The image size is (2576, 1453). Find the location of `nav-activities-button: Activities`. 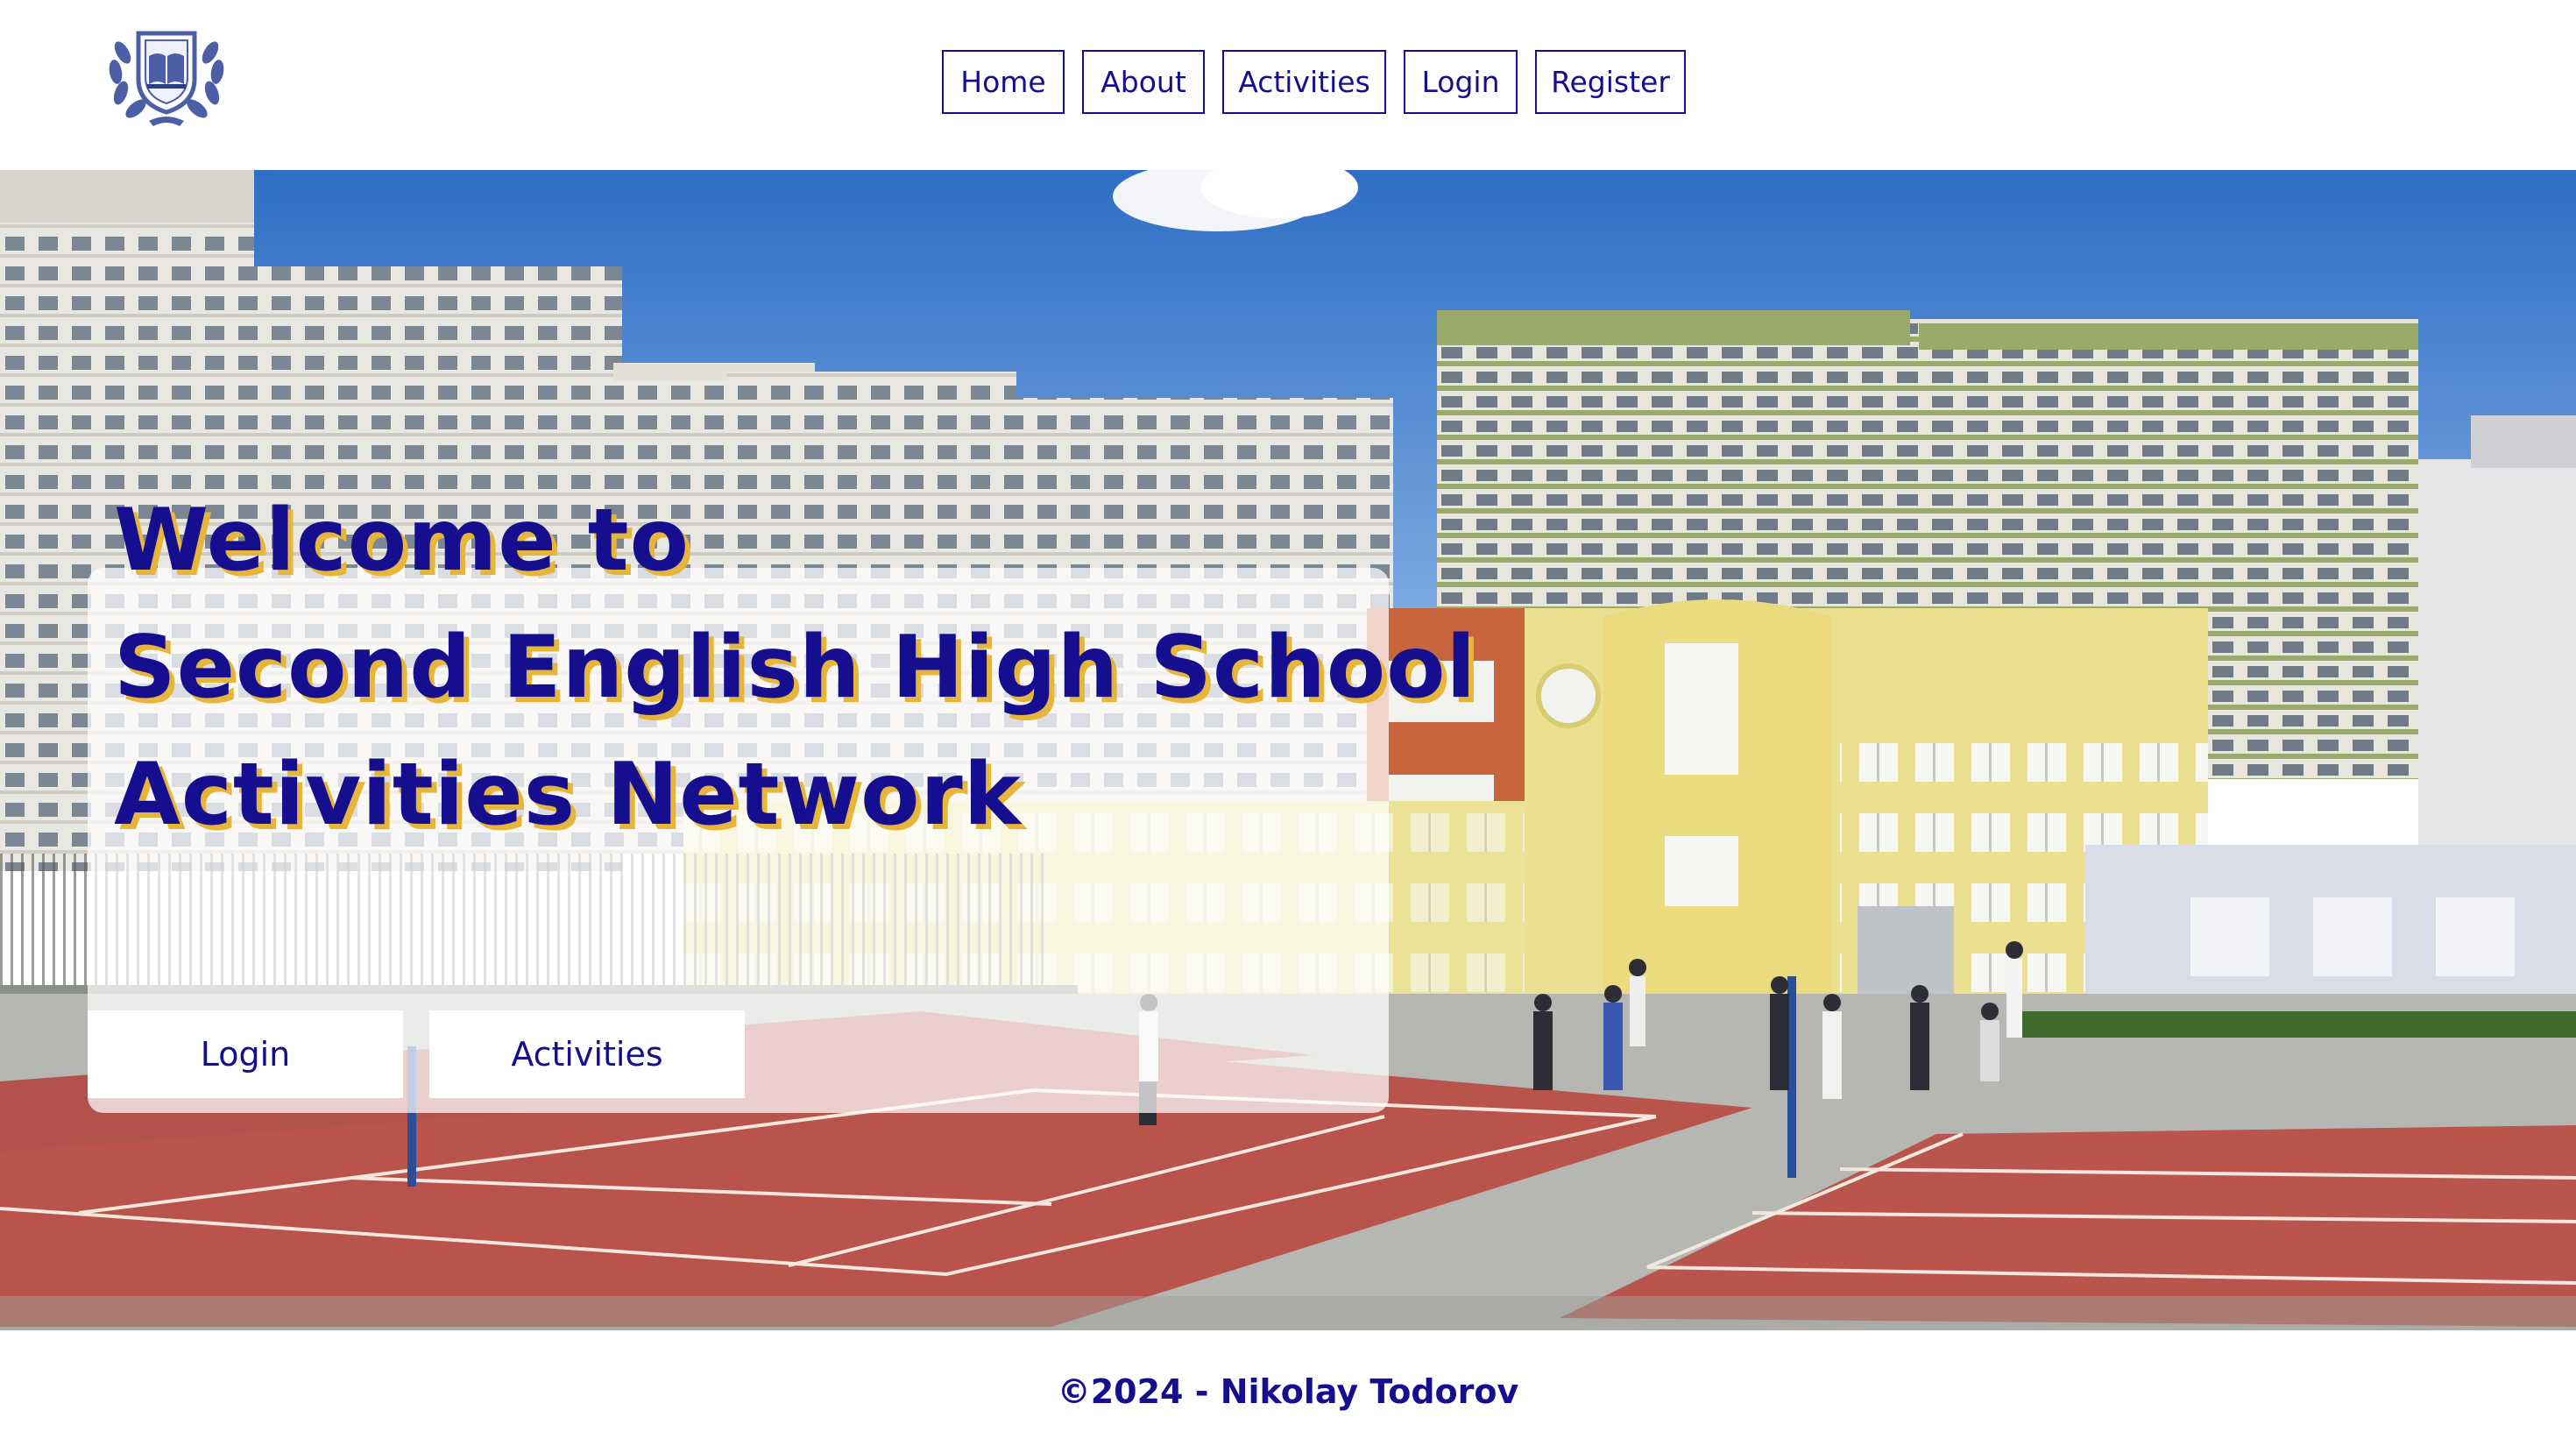

nav-activities-button: Activities is located at coordinates (1304, 82).